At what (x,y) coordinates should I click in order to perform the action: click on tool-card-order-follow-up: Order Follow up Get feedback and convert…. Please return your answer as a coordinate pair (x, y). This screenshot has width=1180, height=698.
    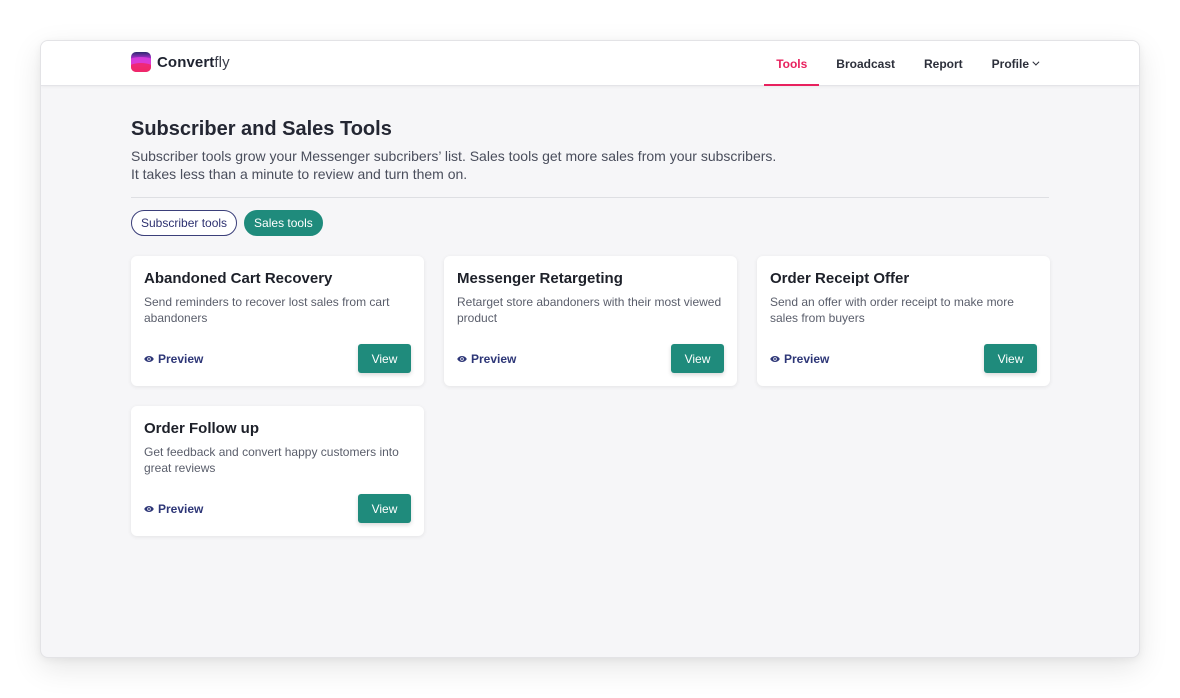
    Looking at the image, I should click on (277, 471).